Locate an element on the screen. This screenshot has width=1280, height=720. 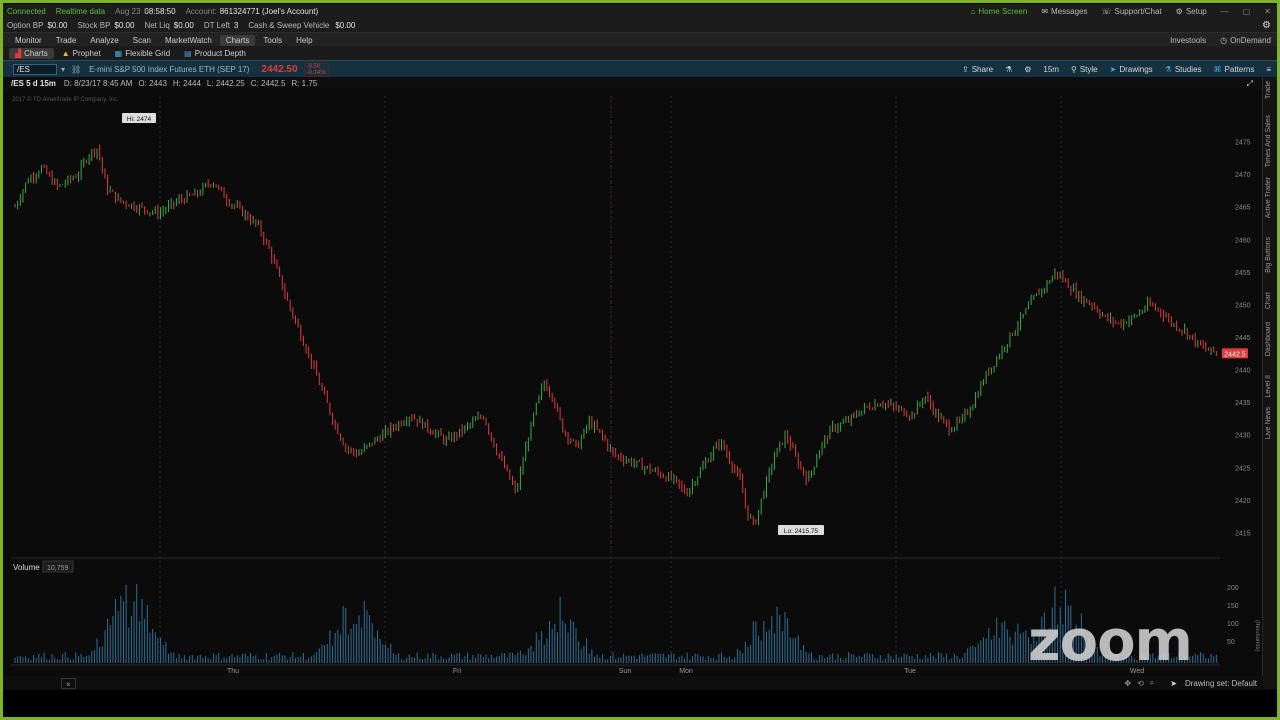
ohlc-open: O: 2443 is located at coordinates (152, 83).